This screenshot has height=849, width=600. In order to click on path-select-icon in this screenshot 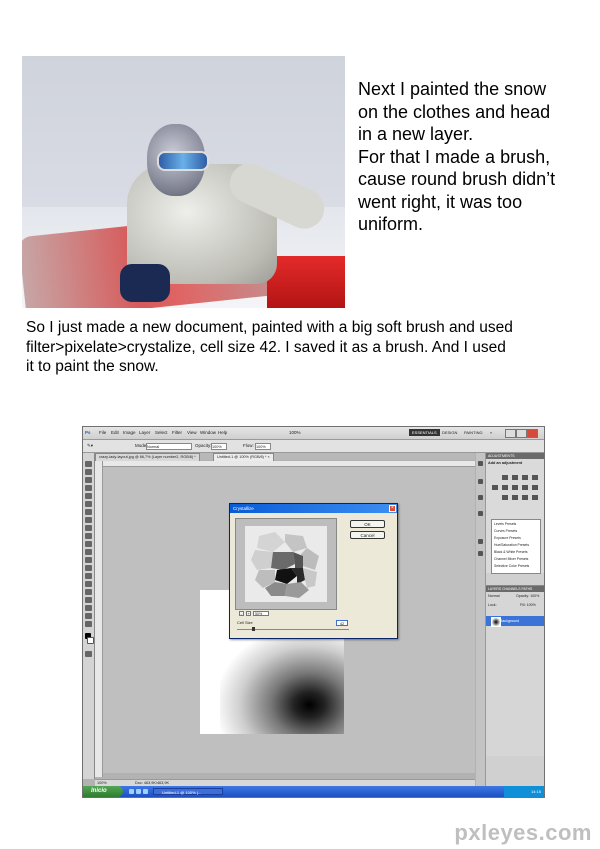, I will do `click(88, 592)`.